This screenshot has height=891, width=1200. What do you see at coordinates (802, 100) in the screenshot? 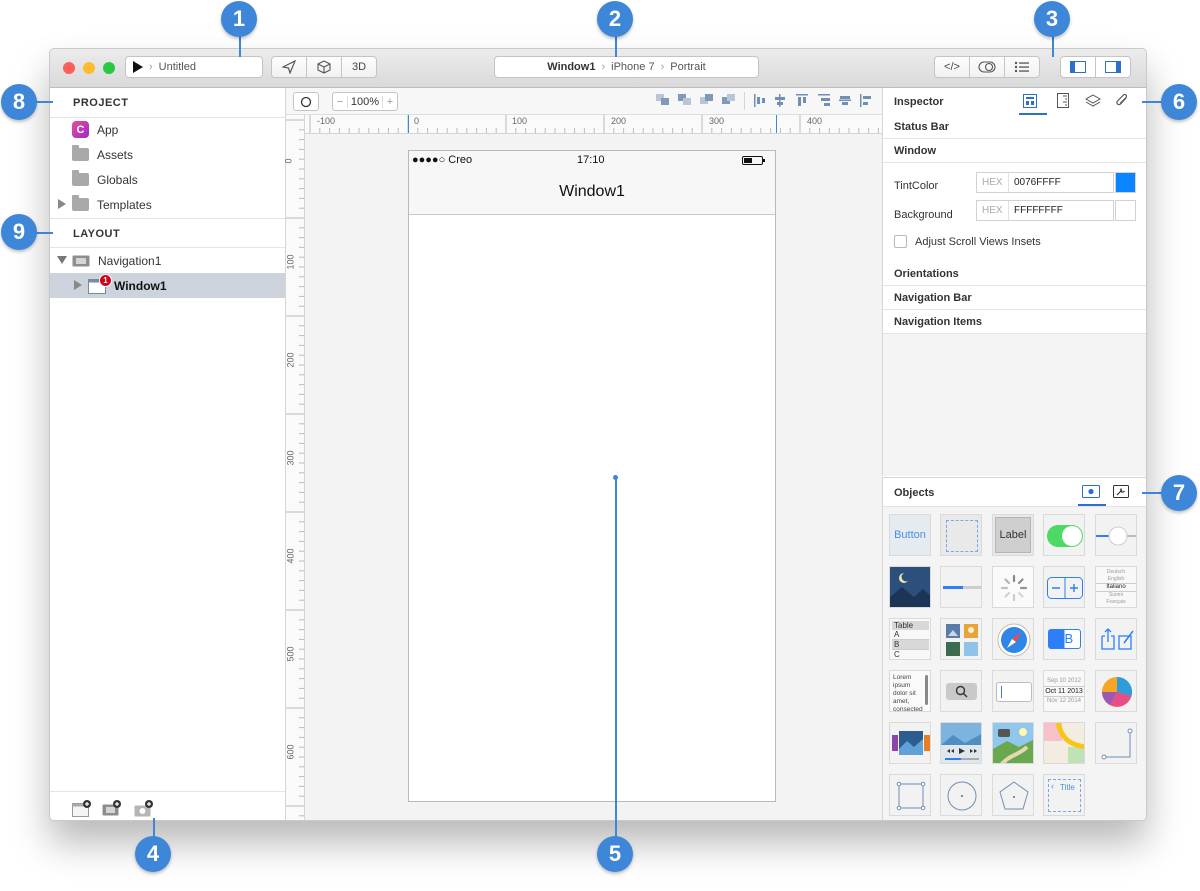
I see `align-top-icon` at bounding box center [802, 100].